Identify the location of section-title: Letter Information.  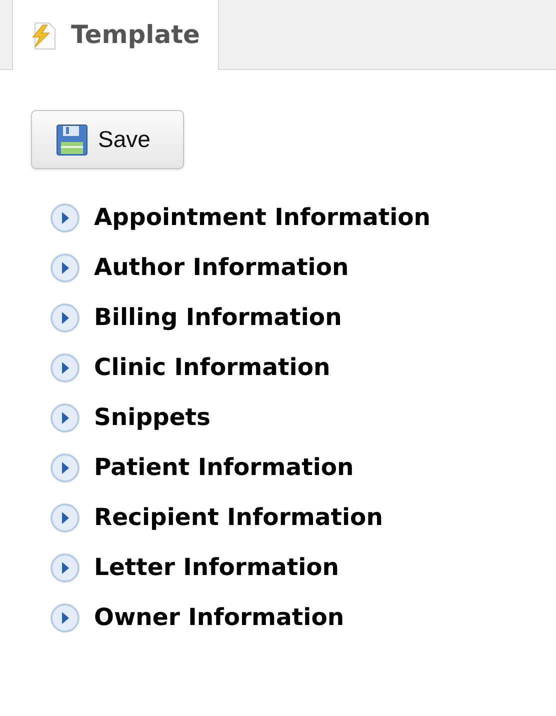
(217, 568).